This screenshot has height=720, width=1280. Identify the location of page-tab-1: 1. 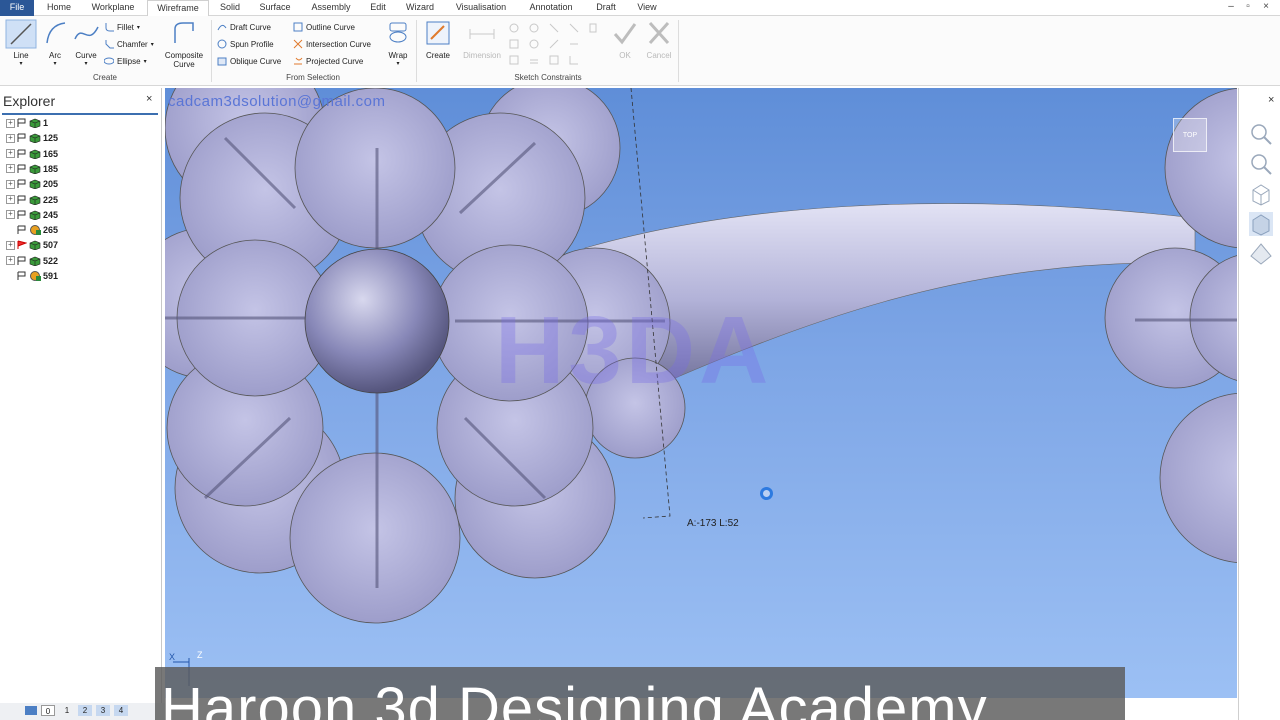
(67, 710).